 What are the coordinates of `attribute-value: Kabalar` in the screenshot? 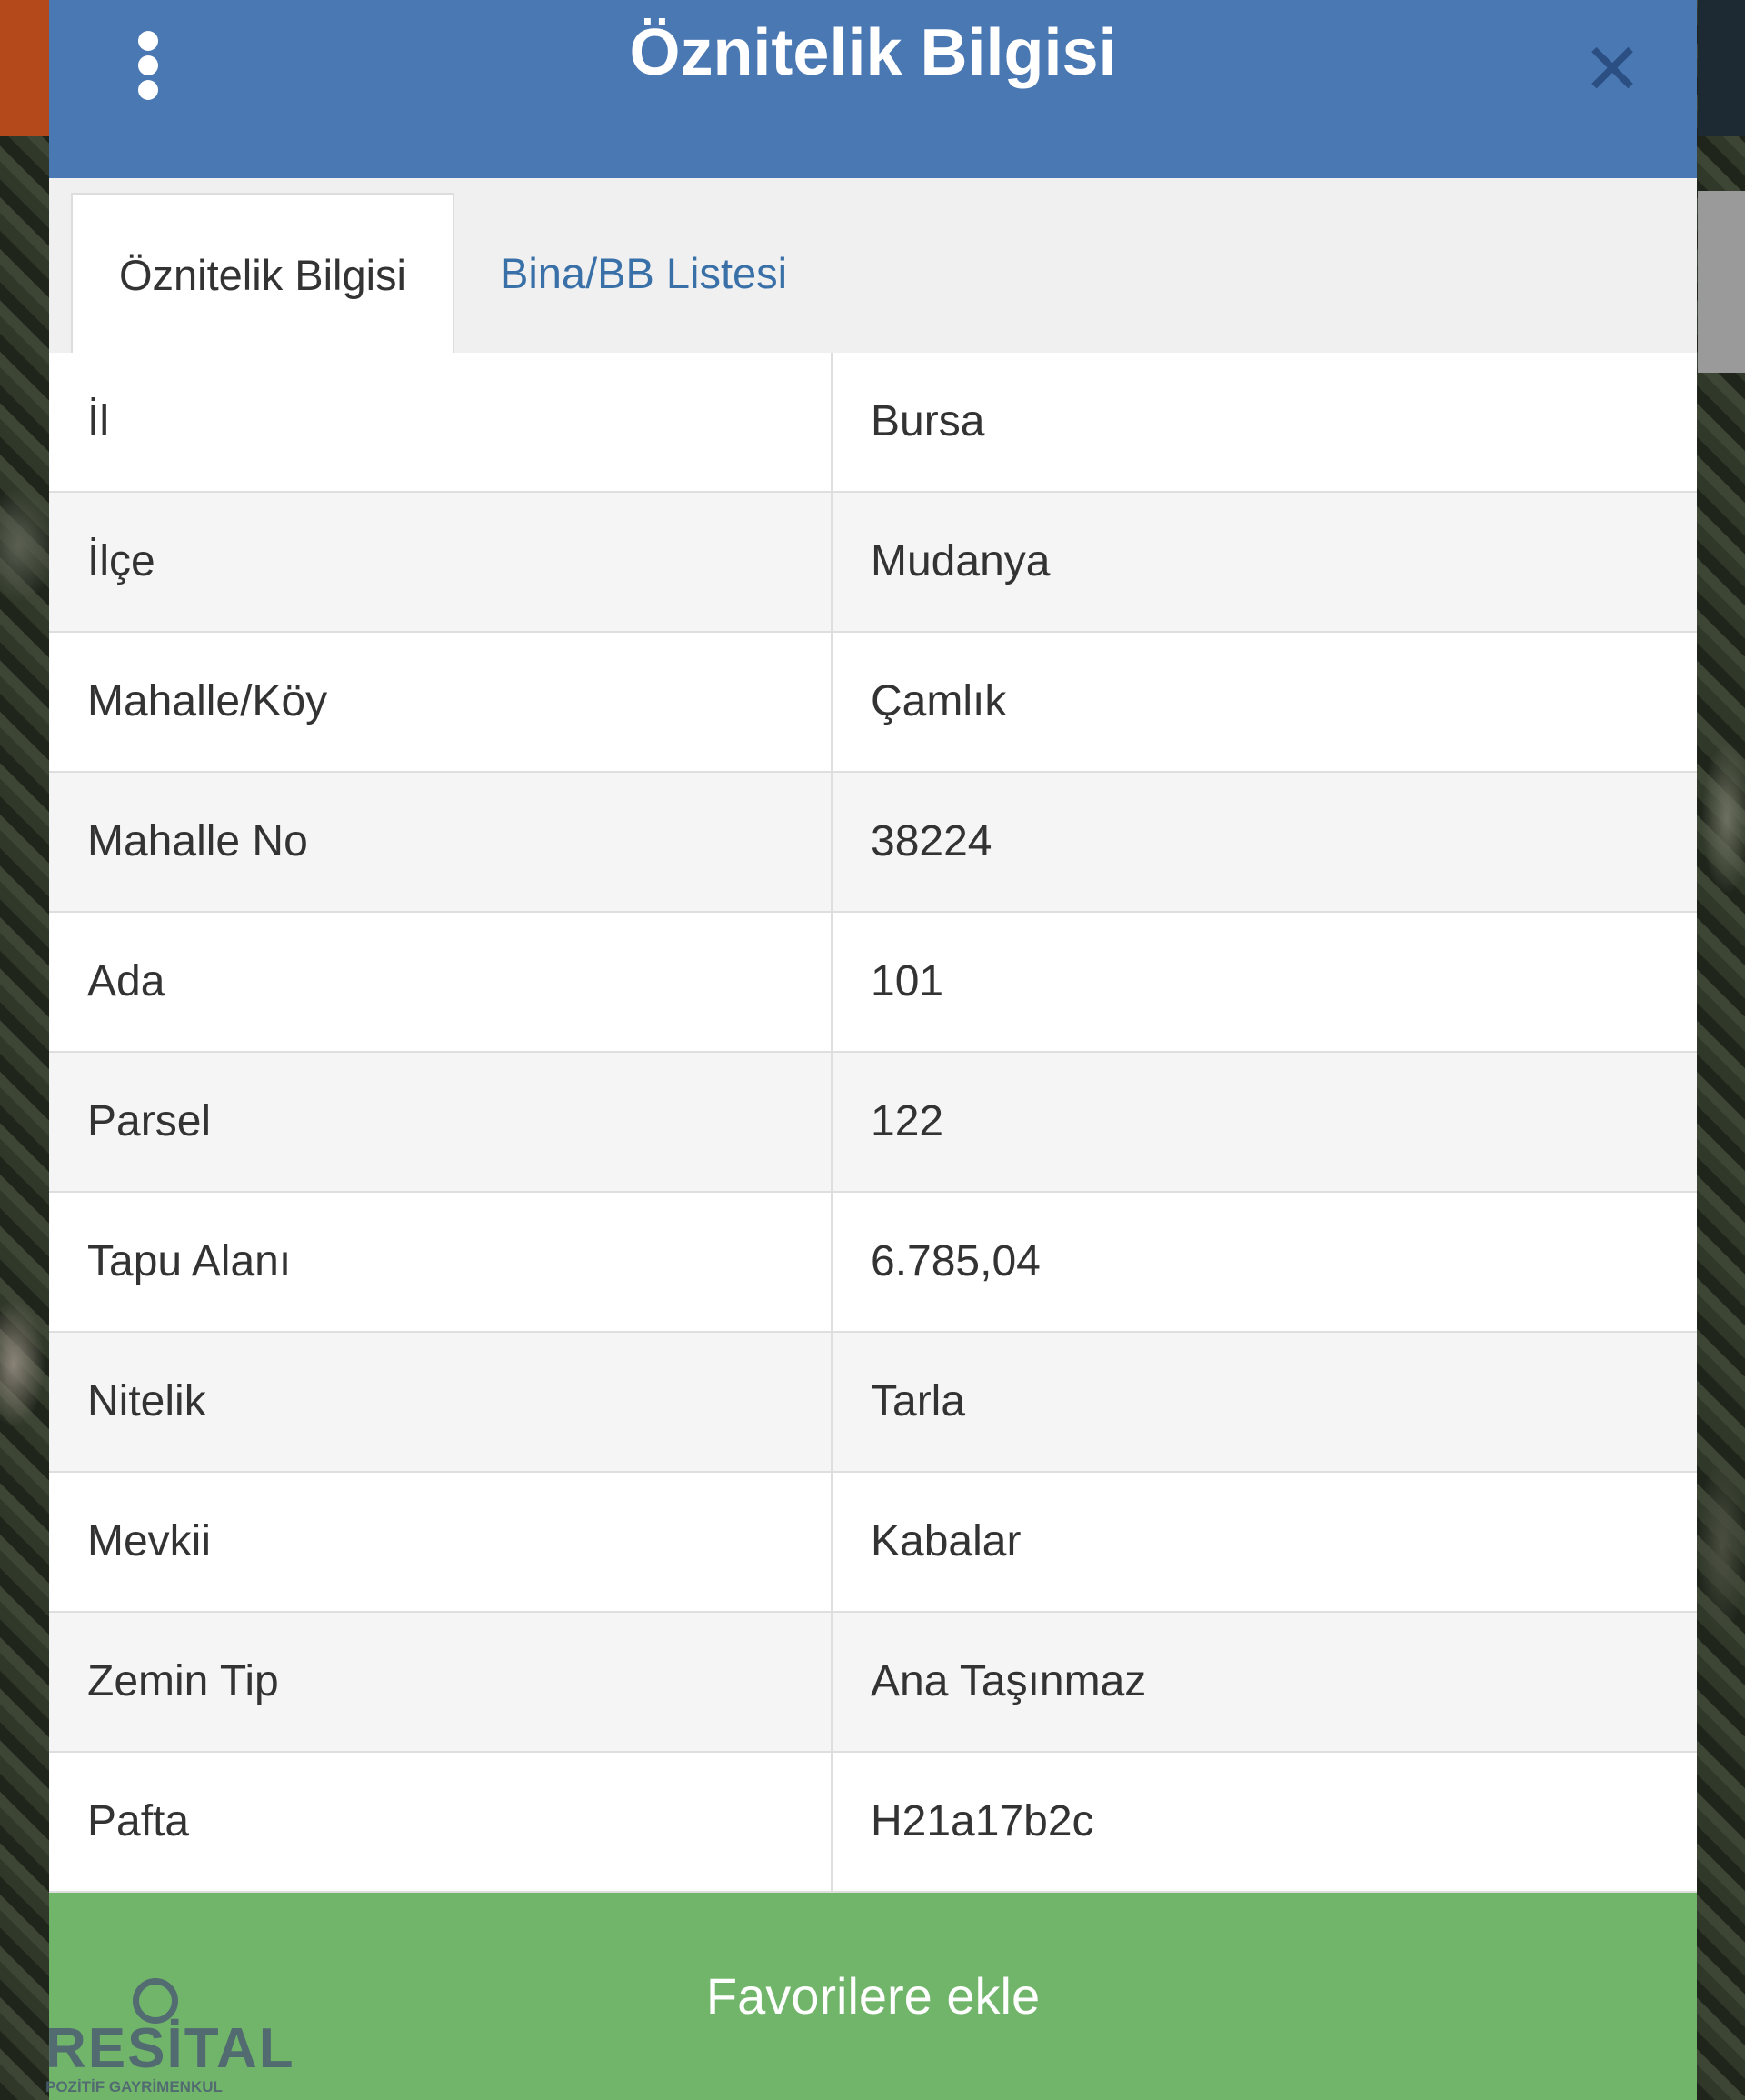 It's located at (946, 1541).